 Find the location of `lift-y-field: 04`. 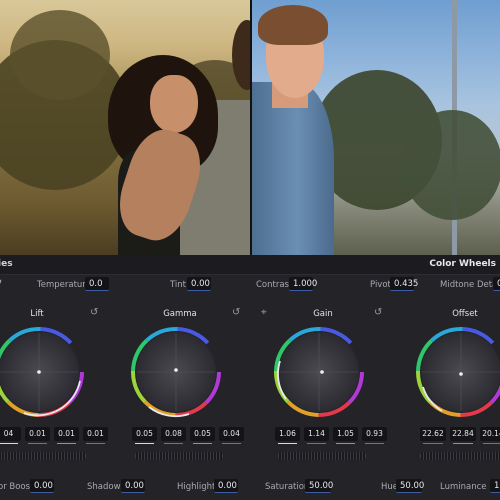

lift-y-field: 04 is located at coordinates (10, 435).